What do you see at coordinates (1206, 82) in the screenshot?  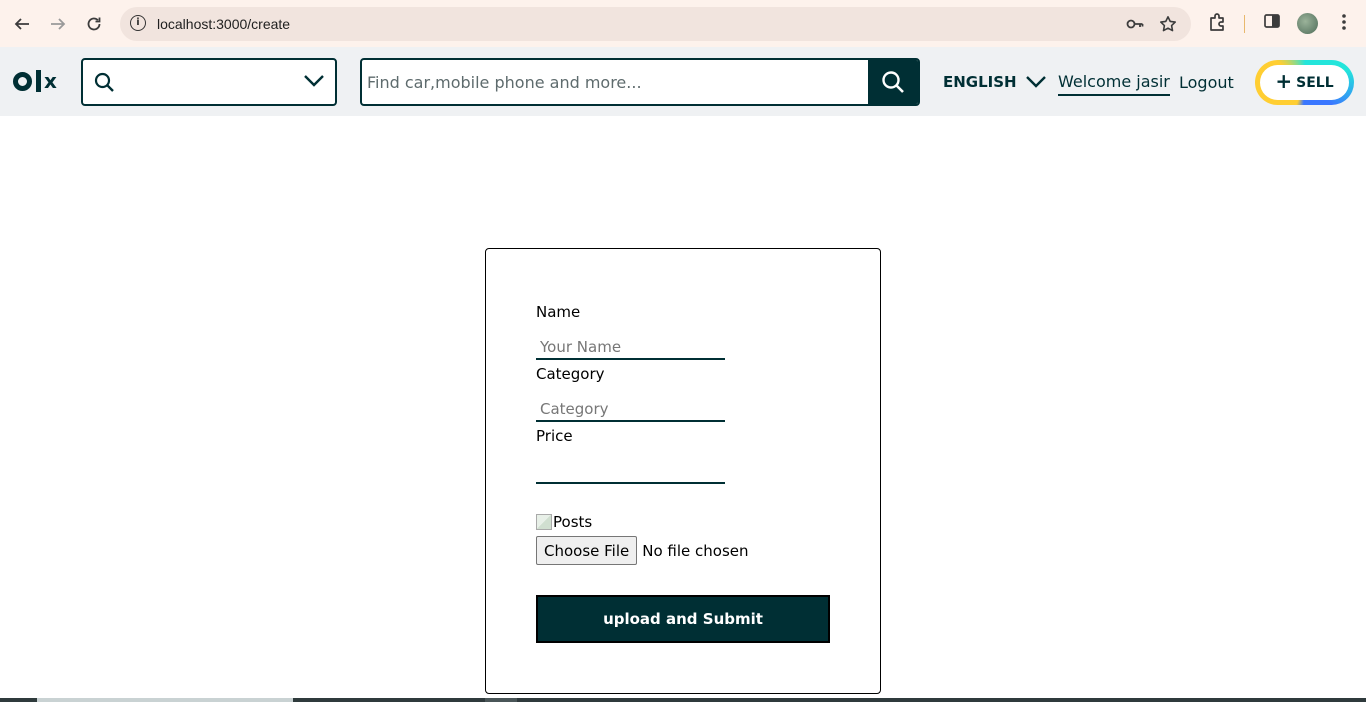 I see `logout-link: Logout` at bounding box center [1206, 82].